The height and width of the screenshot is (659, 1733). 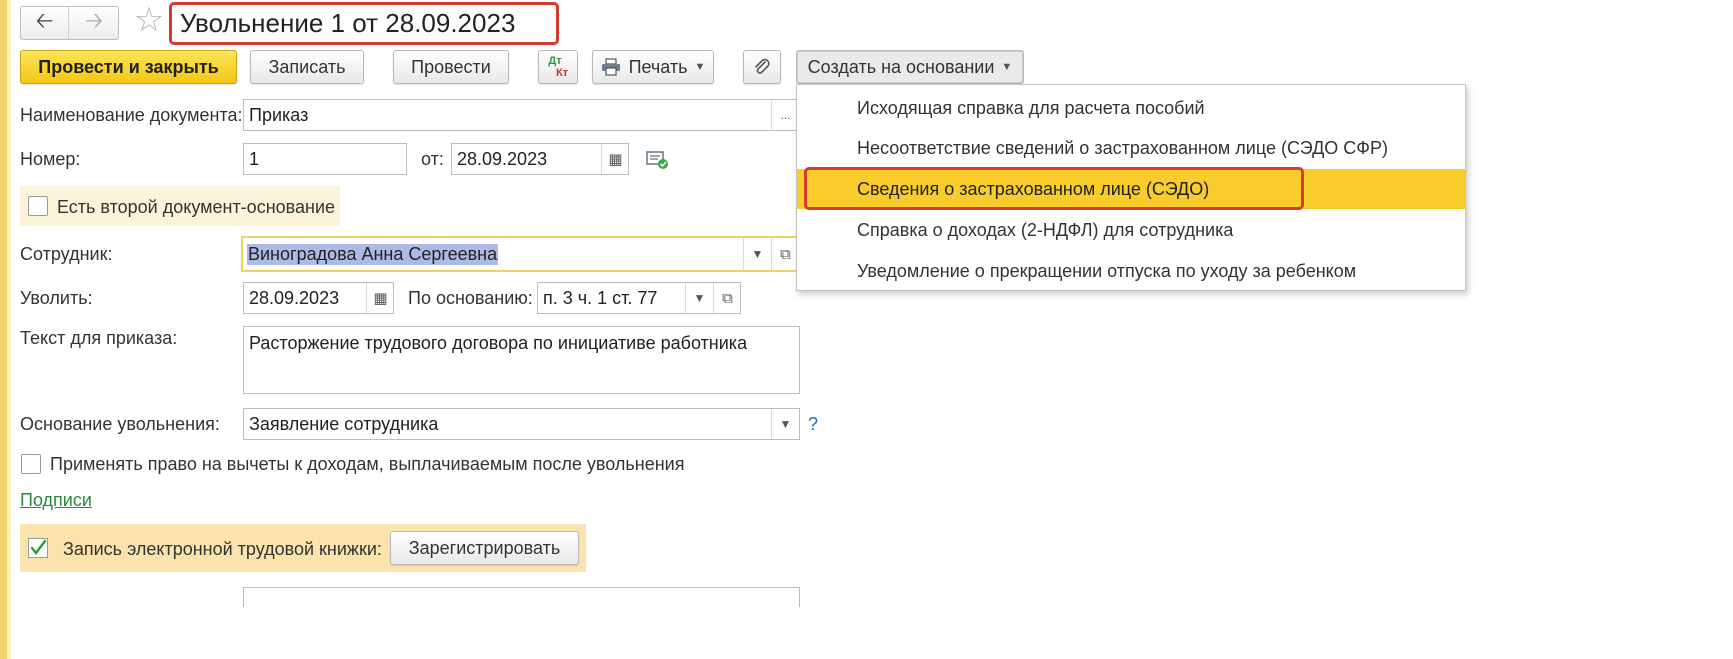 What do you see at coordinates (600, 297) in the screenshot?
I see `basis-value: п. 3 ч. 1 ст. 77` at bounding box center [600, 297].